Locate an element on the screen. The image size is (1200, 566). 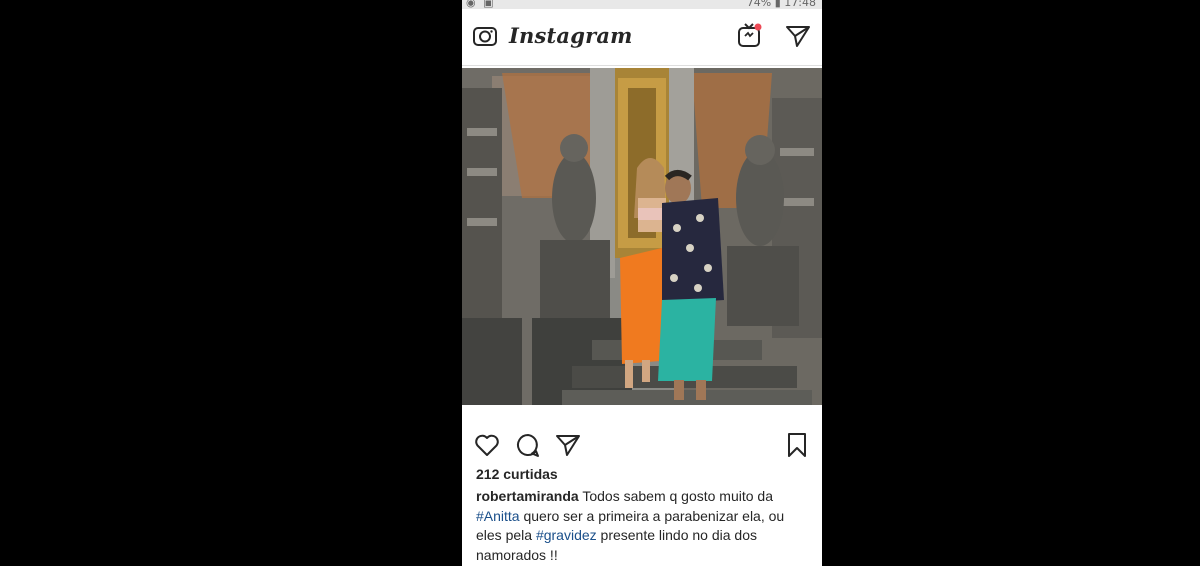
likes-count: 212 curtidas is located at coordinates (517, 474).